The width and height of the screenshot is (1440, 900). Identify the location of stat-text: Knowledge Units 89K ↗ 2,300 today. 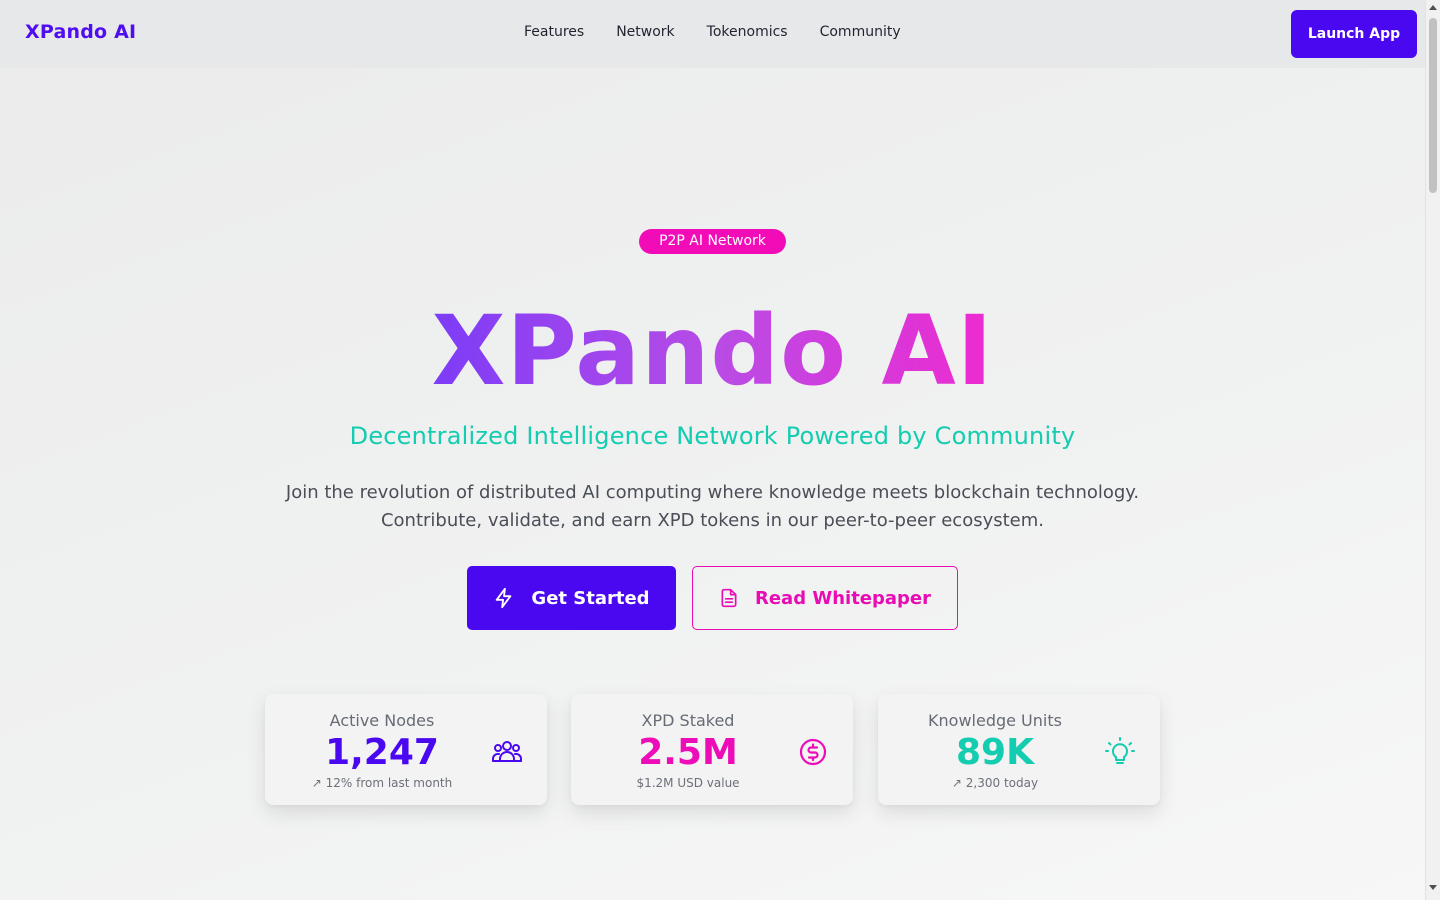
(995, 751).